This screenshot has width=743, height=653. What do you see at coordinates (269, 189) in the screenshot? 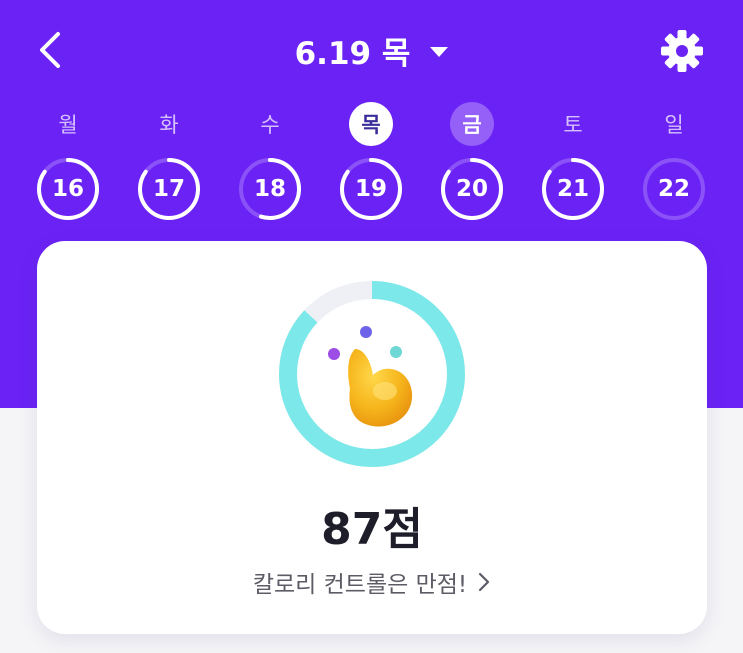
I see `day-number: 18` at bounding box center [269, 189].